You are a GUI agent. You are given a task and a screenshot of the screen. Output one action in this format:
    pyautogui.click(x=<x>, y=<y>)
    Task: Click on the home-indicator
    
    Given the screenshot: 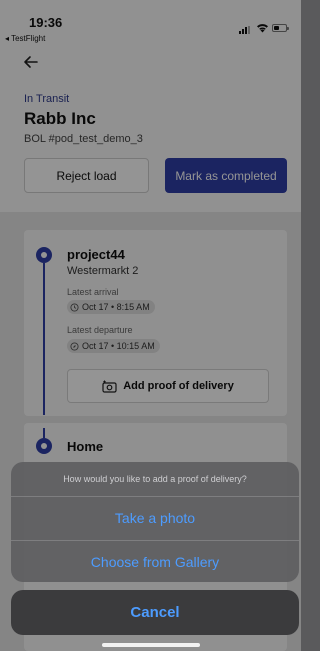 What is the action you would take?
    pyautogui.click(x=151, y=645)
    